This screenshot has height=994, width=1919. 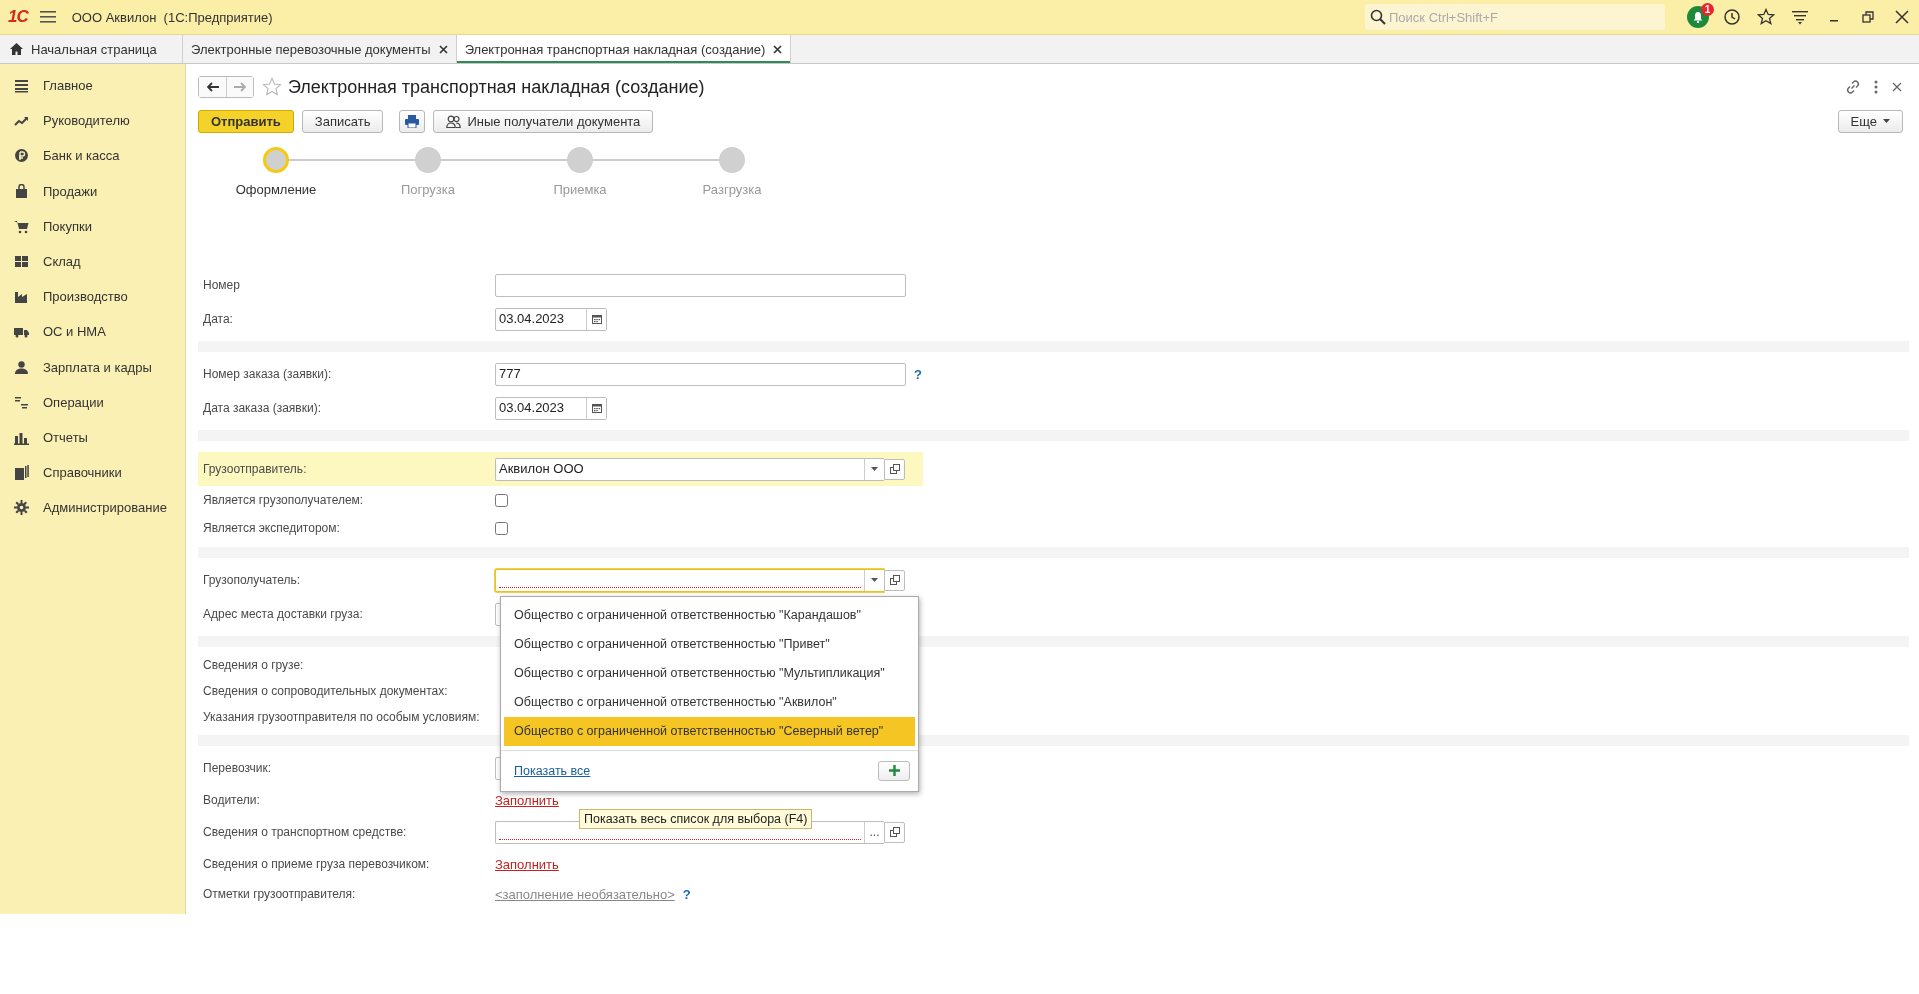 What do you see at coordinates (18, 17) in the screenshot?
I see `app-logo: 1С` at bounding box center [18, 17].